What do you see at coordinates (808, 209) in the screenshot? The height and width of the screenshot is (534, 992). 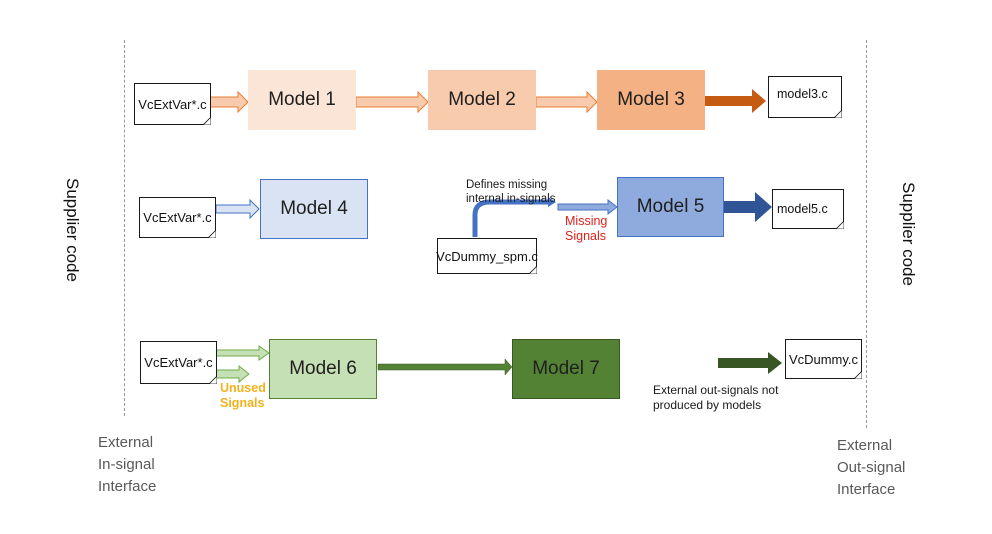 I see `row2-output-file-model5c: model5.c` at bounding box center [808, 209].